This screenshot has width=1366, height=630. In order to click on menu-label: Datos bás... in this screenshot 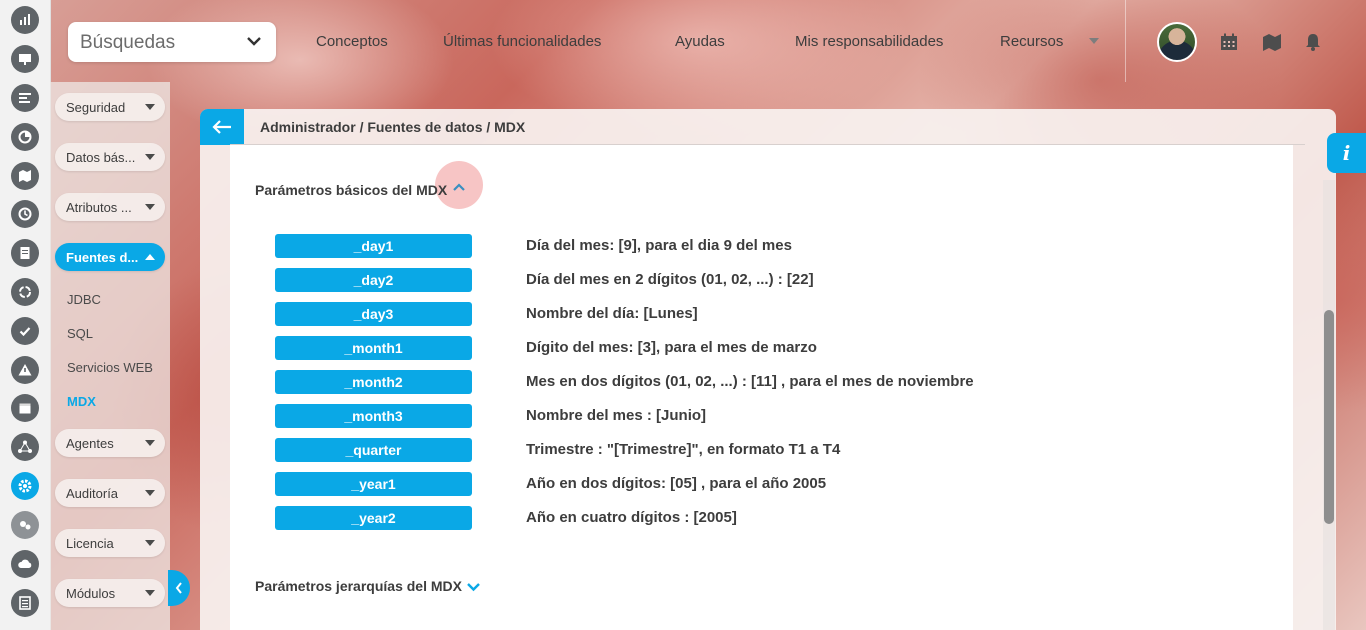, I will do `click(101, 157)`.